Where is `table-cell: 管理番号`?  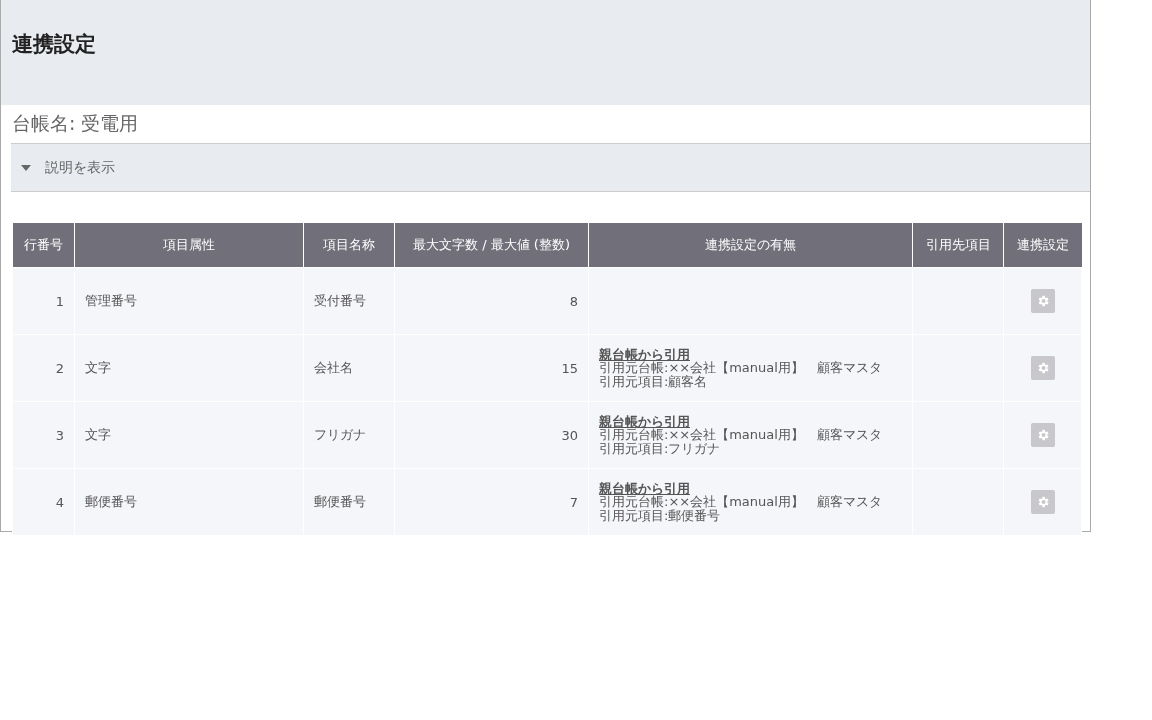
table-cell: 管理番号 is located at coordinates (189, 301).